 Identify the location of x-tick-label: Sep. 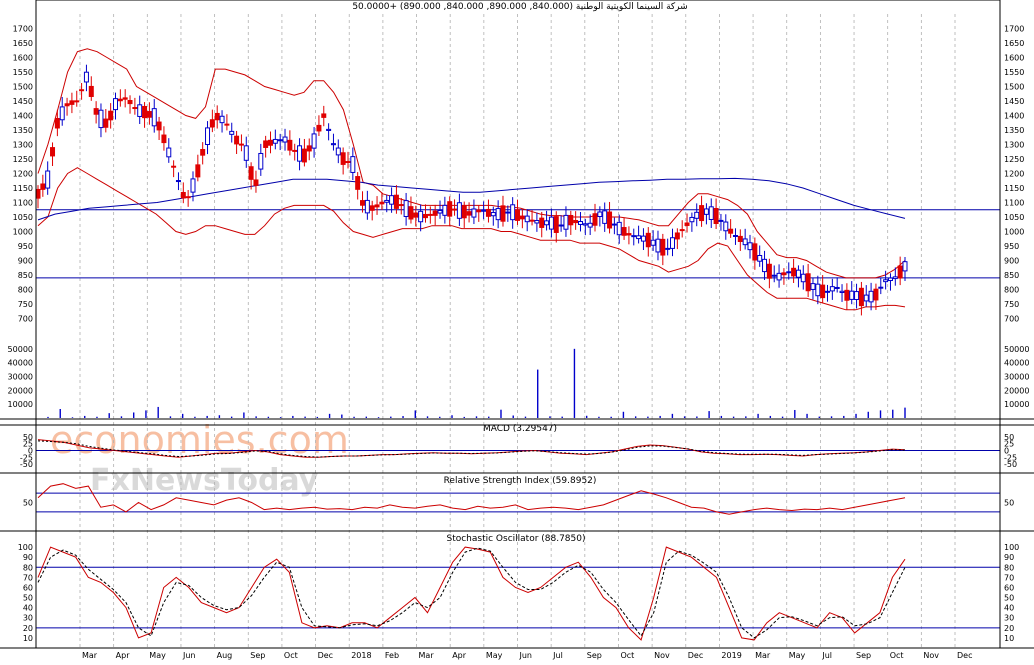
(594, 655).